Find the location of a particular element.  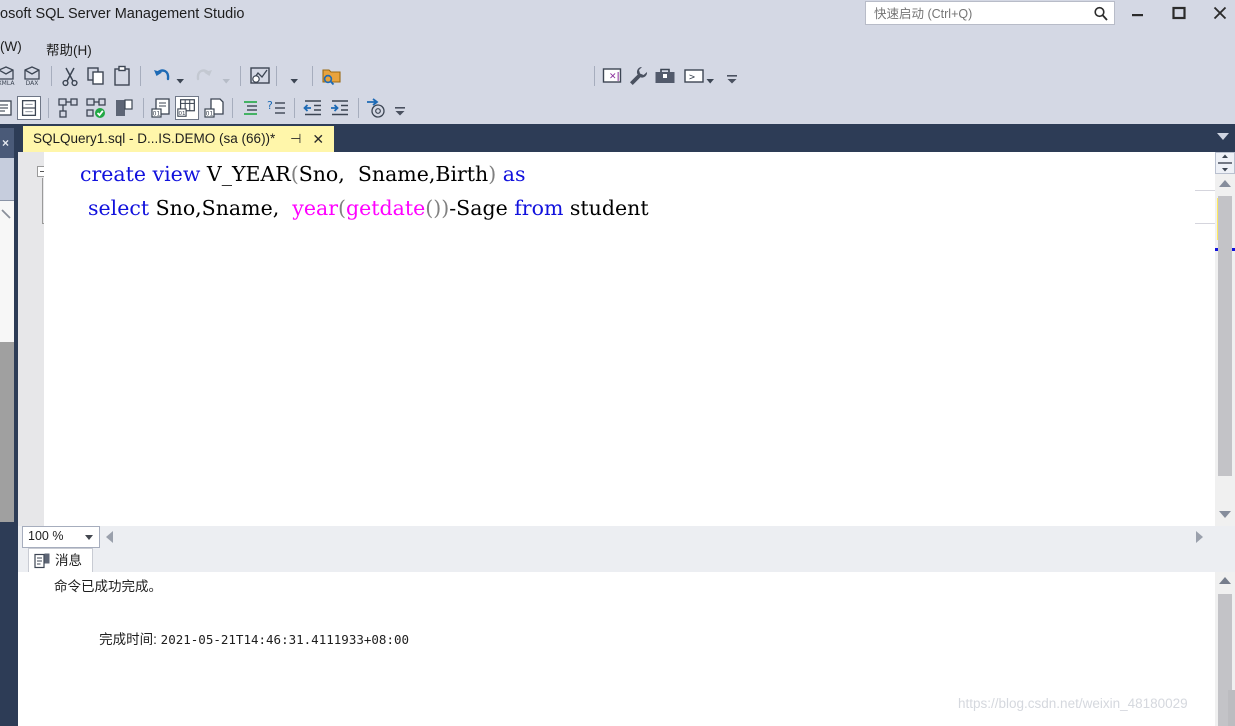

code-token: Sno, Sname,Birth is located at coordinates (393, 174).